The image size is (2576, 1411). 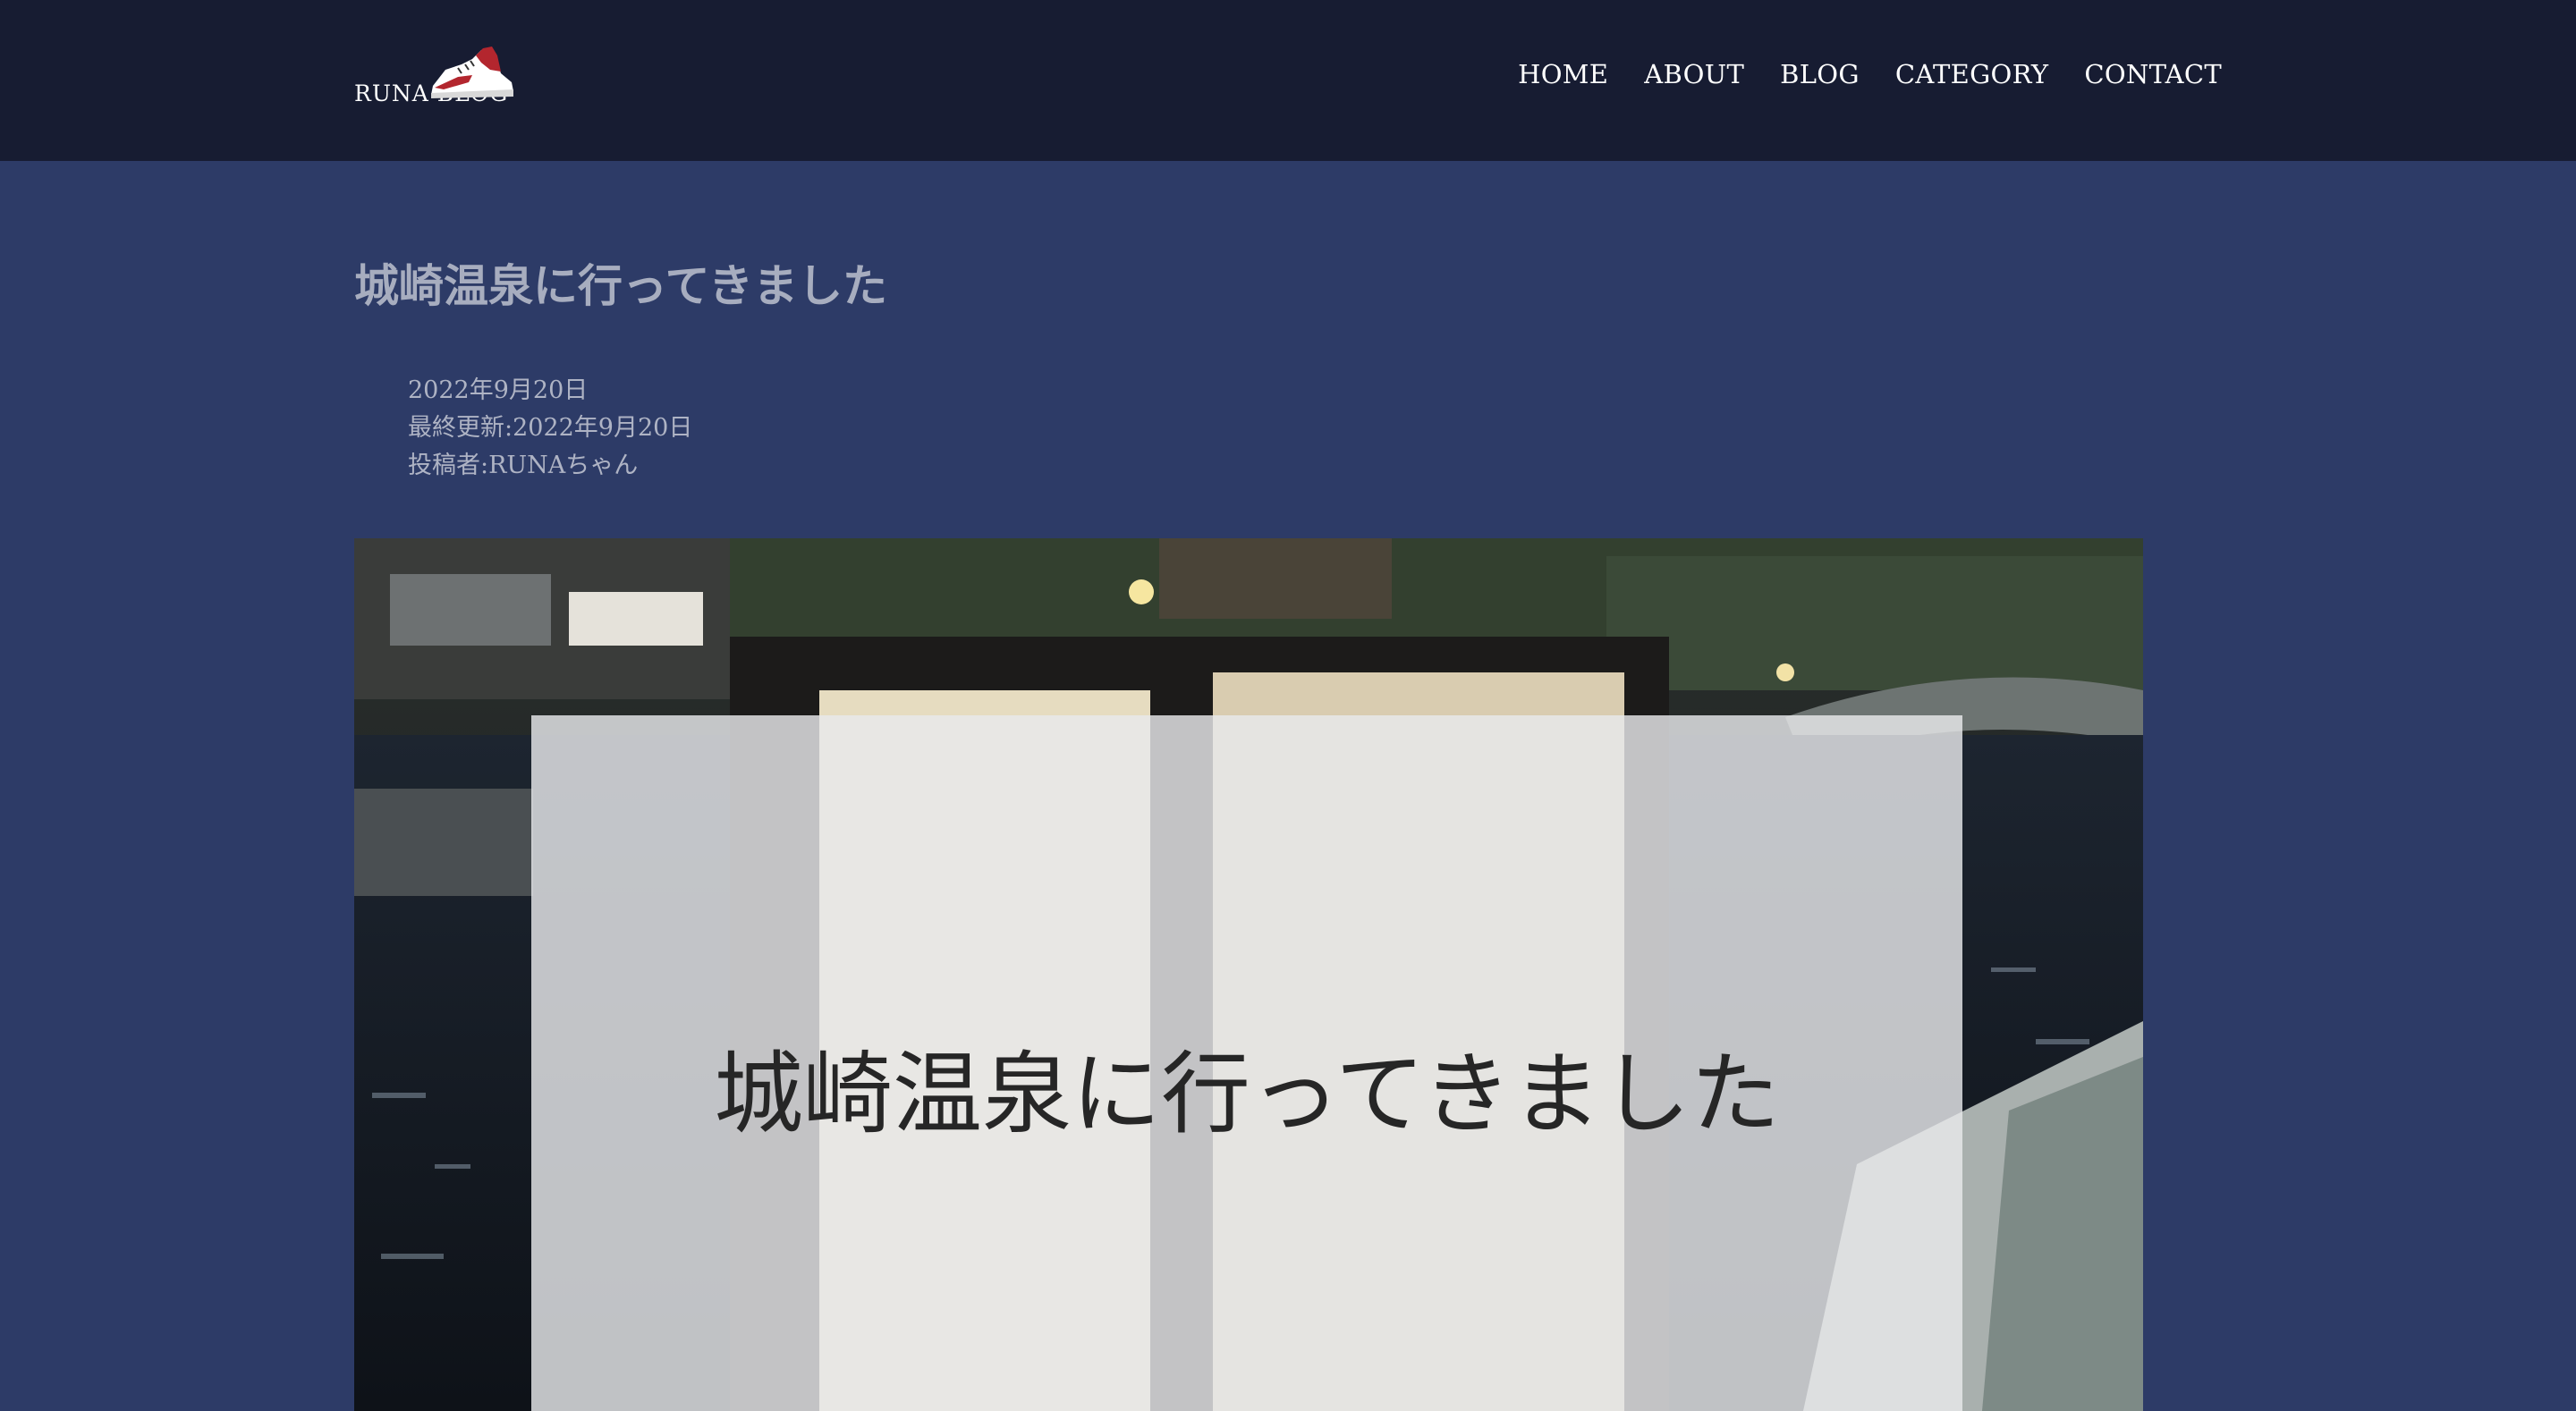 I want to click on nav-category: CATEGORY, so click(x=1972, y=74).